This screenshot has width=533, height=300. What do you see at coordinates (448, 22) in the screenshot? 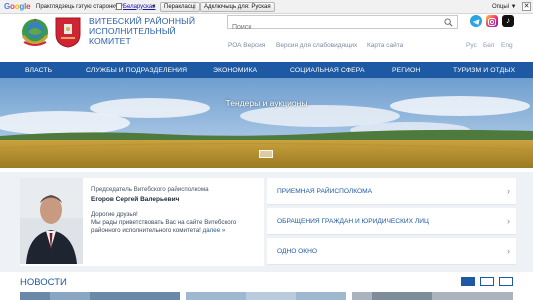
I see `search-icon` at bounding box center [448, 22].